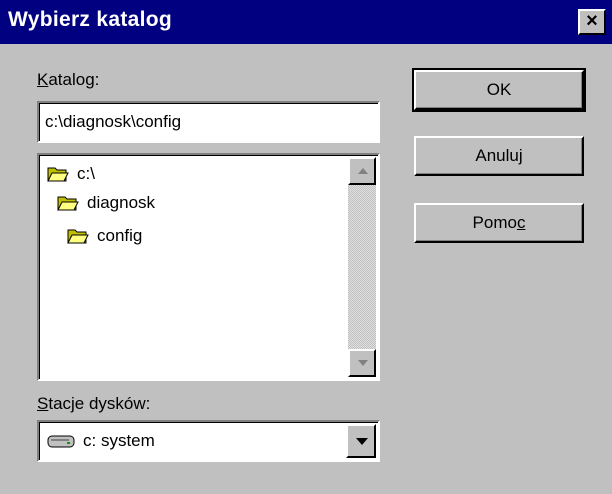 The height and width of the screenshot is (494, 612). I want to click on title-bar: Wybierz katalog ×, so click(306, 22).